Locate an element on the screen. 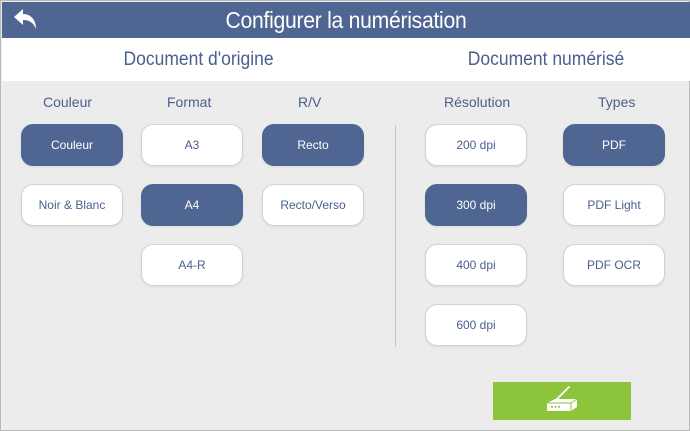 This screenshot has height=431, width=690. option-pdf-light: PDF Light is located at coordinates (614, 205).